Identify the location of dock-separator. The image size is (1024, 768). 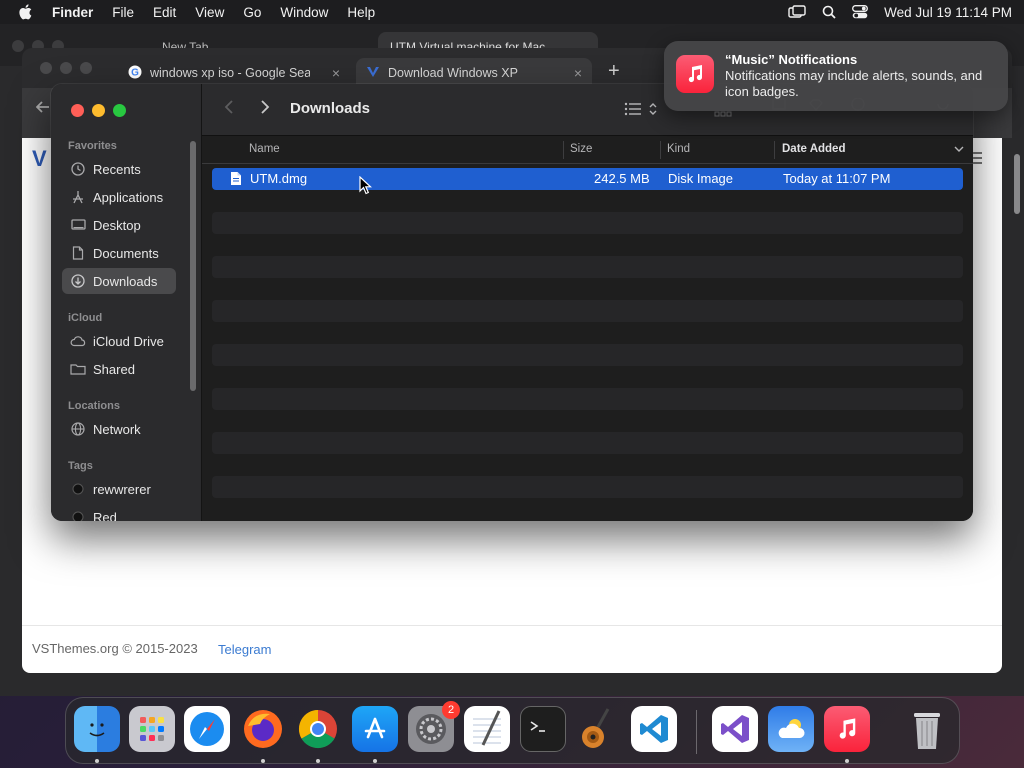
(696, 732).